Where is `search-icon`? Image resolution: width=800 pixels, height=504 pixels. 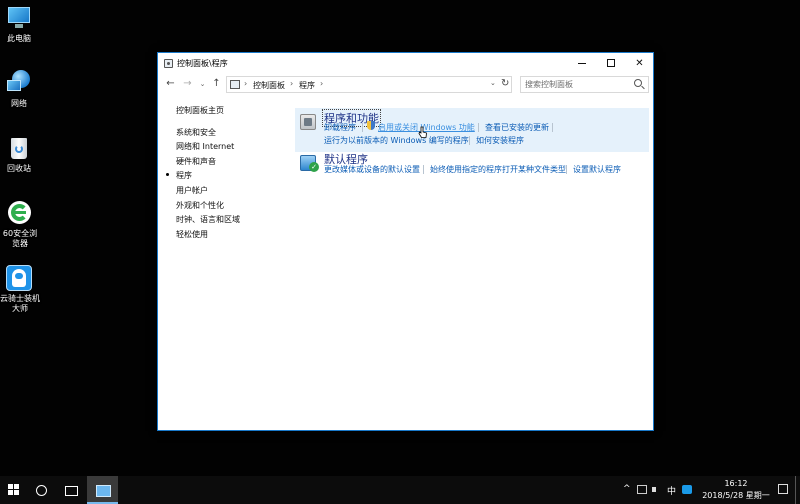 search-icon is located at coordinates (638, 83).